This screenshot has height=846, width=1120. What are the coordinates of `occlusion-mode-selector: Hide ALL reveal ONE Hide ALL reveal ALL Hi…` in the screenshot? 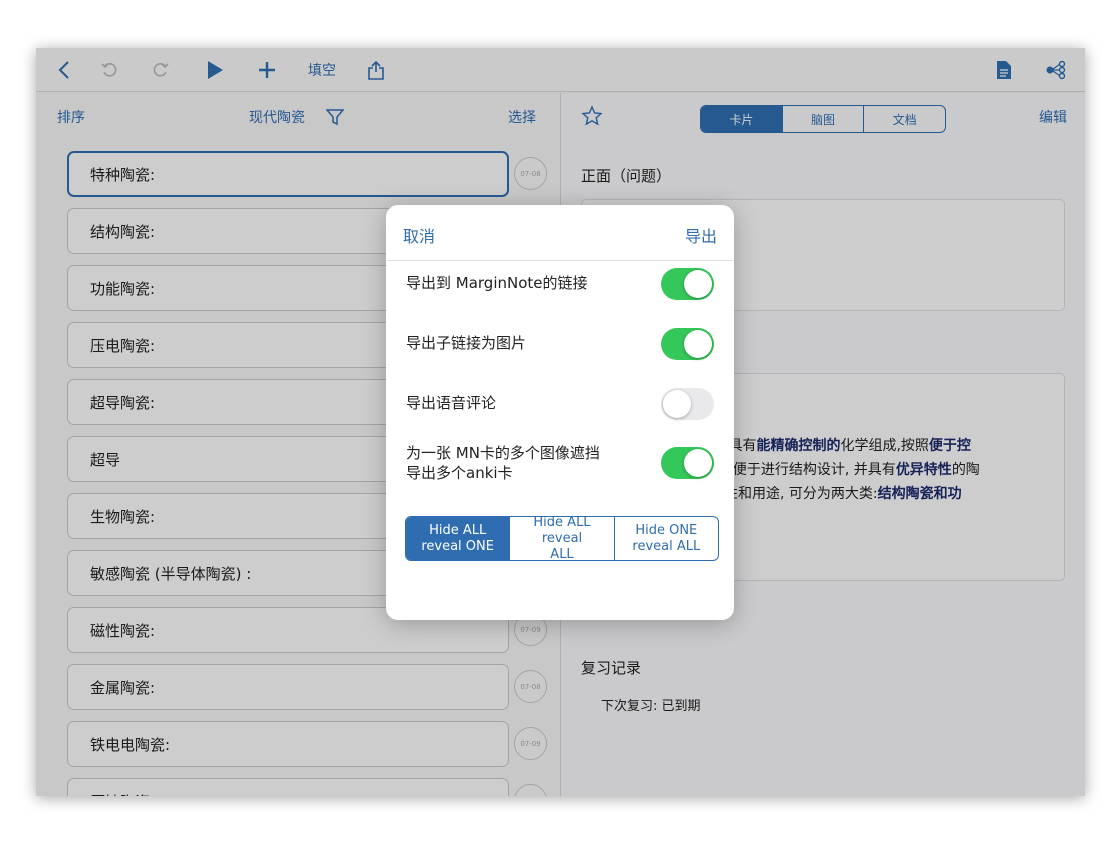 It's located at (562, 538).